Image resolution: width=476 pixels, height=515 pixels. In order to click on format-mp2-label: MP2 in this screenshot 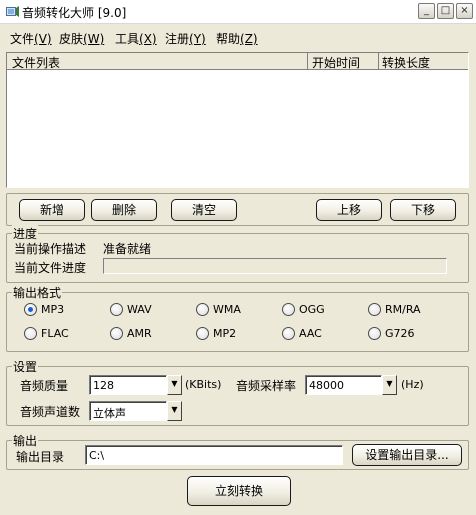, I will do `click(224, 333)`.